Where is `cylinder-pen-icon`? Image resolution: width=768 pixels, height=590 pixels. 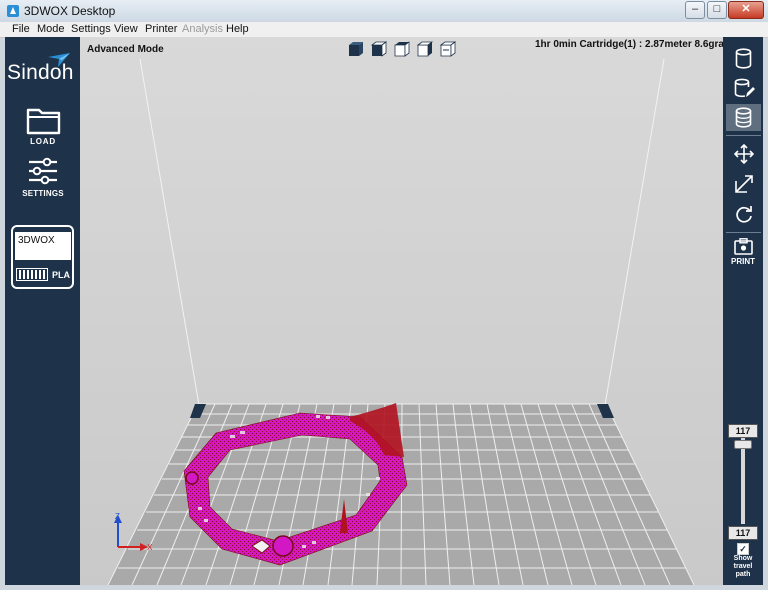 cylinder-pen-icon is located at coordinates (744, 88).